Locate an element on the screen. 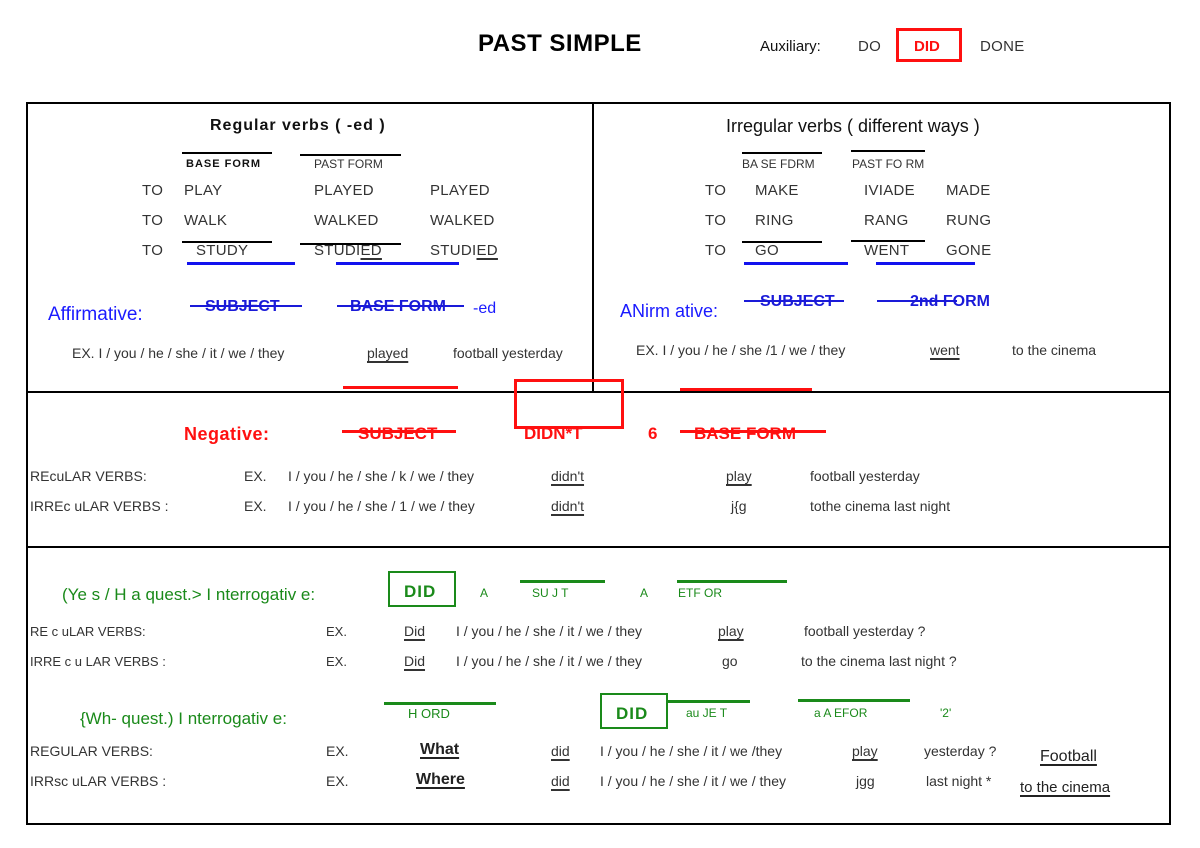 The height and width of the screenshot is (848, 1200). base-verb: PLAY is located at coordinates (203, 190).